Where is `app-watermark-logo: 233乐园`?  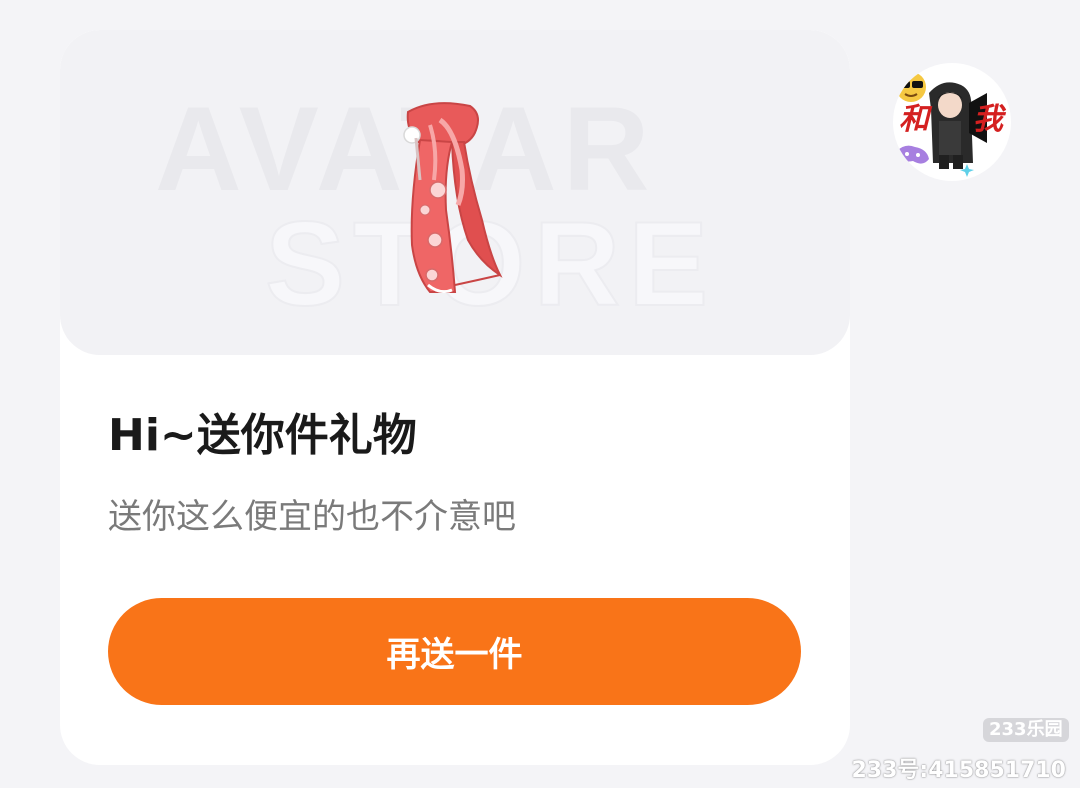 app-watermark-logo: 233乐园 is located at coordinates (1026, 730).